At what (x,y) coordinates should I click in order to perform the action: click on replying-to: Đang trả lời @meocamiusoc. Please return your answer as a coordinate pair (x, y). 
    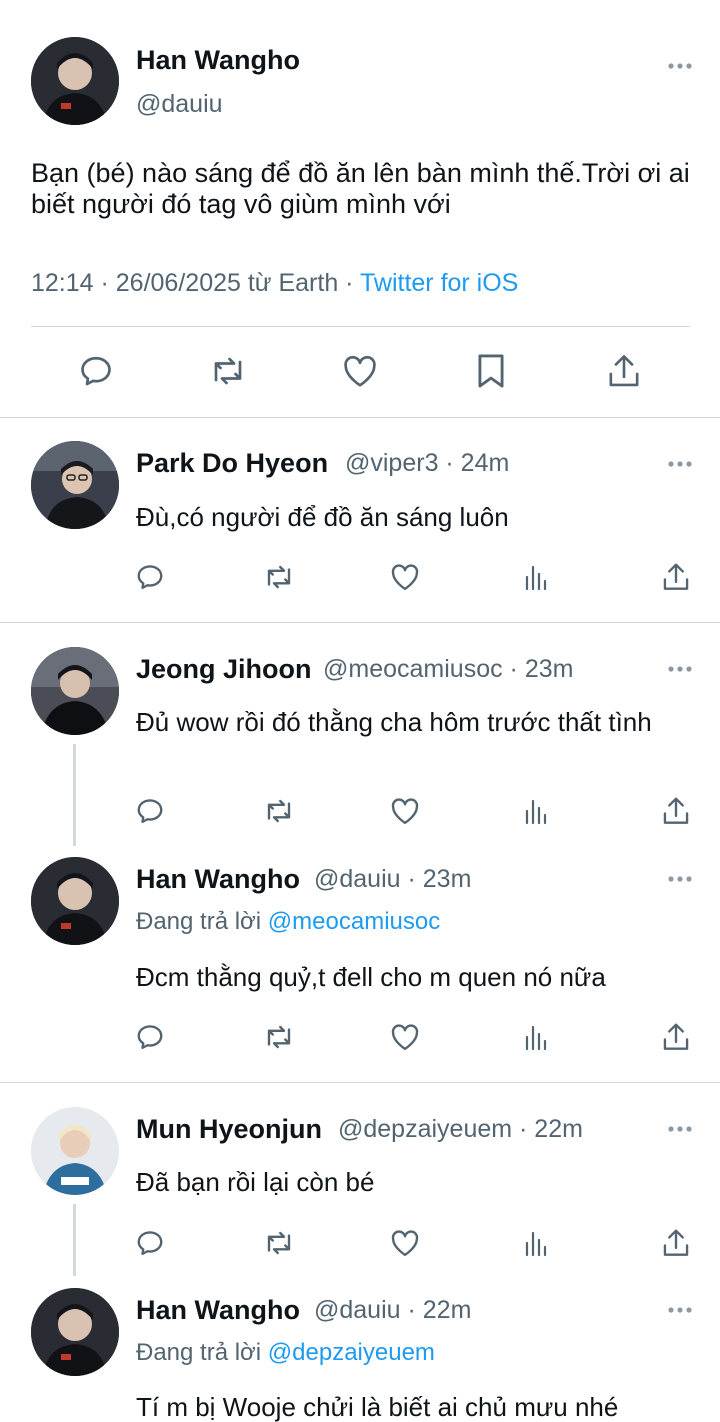
    Looking at the image, I should click on (288, 922).